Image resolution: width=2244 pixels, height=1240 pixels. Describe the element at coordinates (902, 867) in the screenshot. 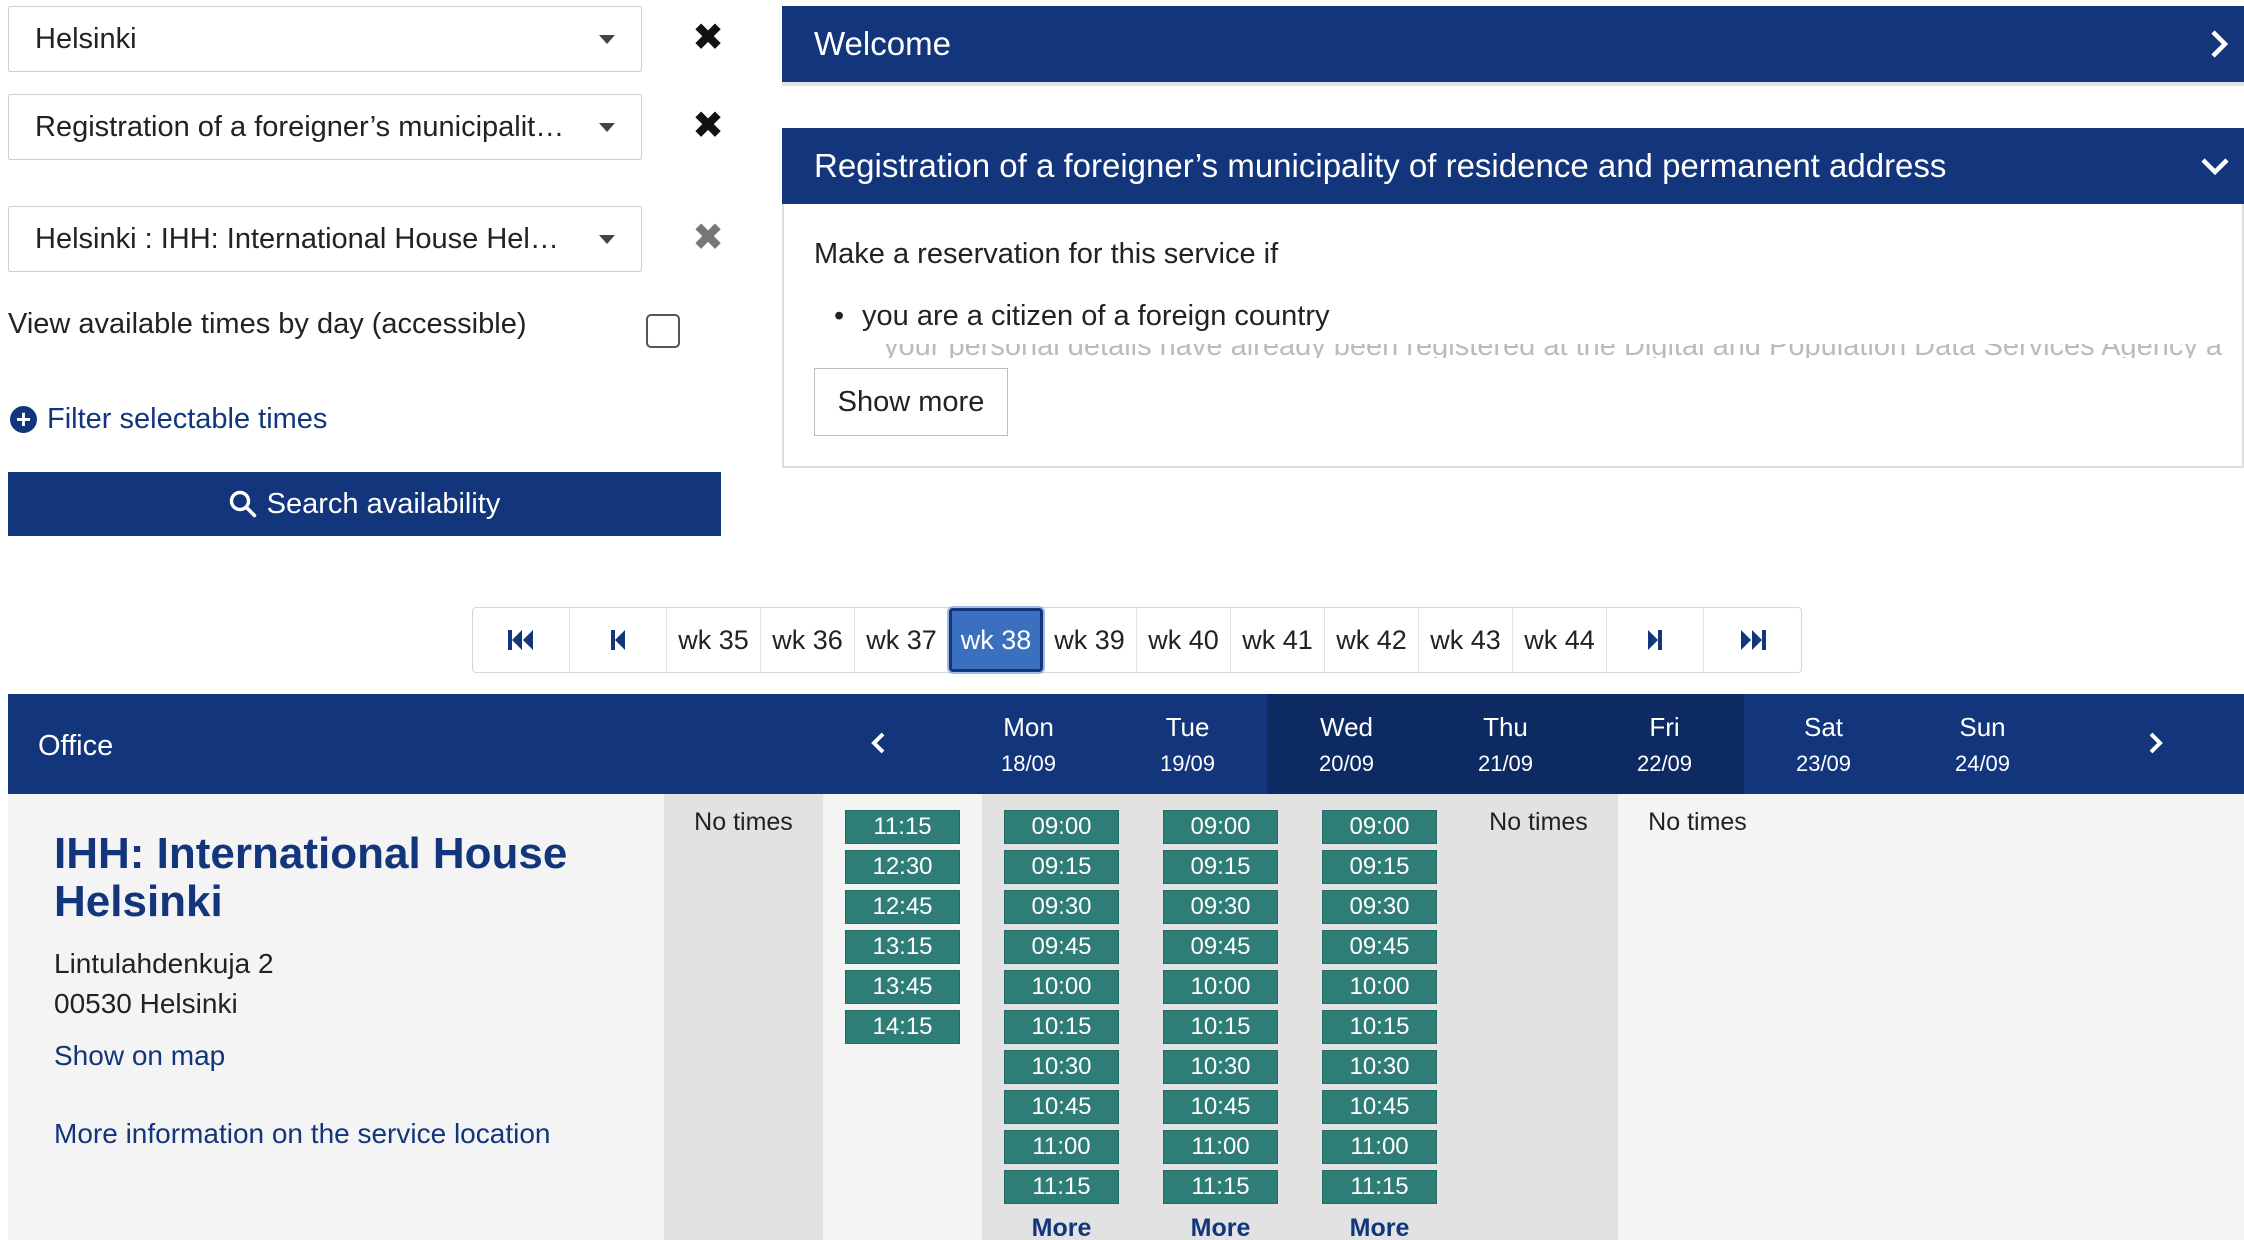

I see `time-slot: 12:30` at that location.